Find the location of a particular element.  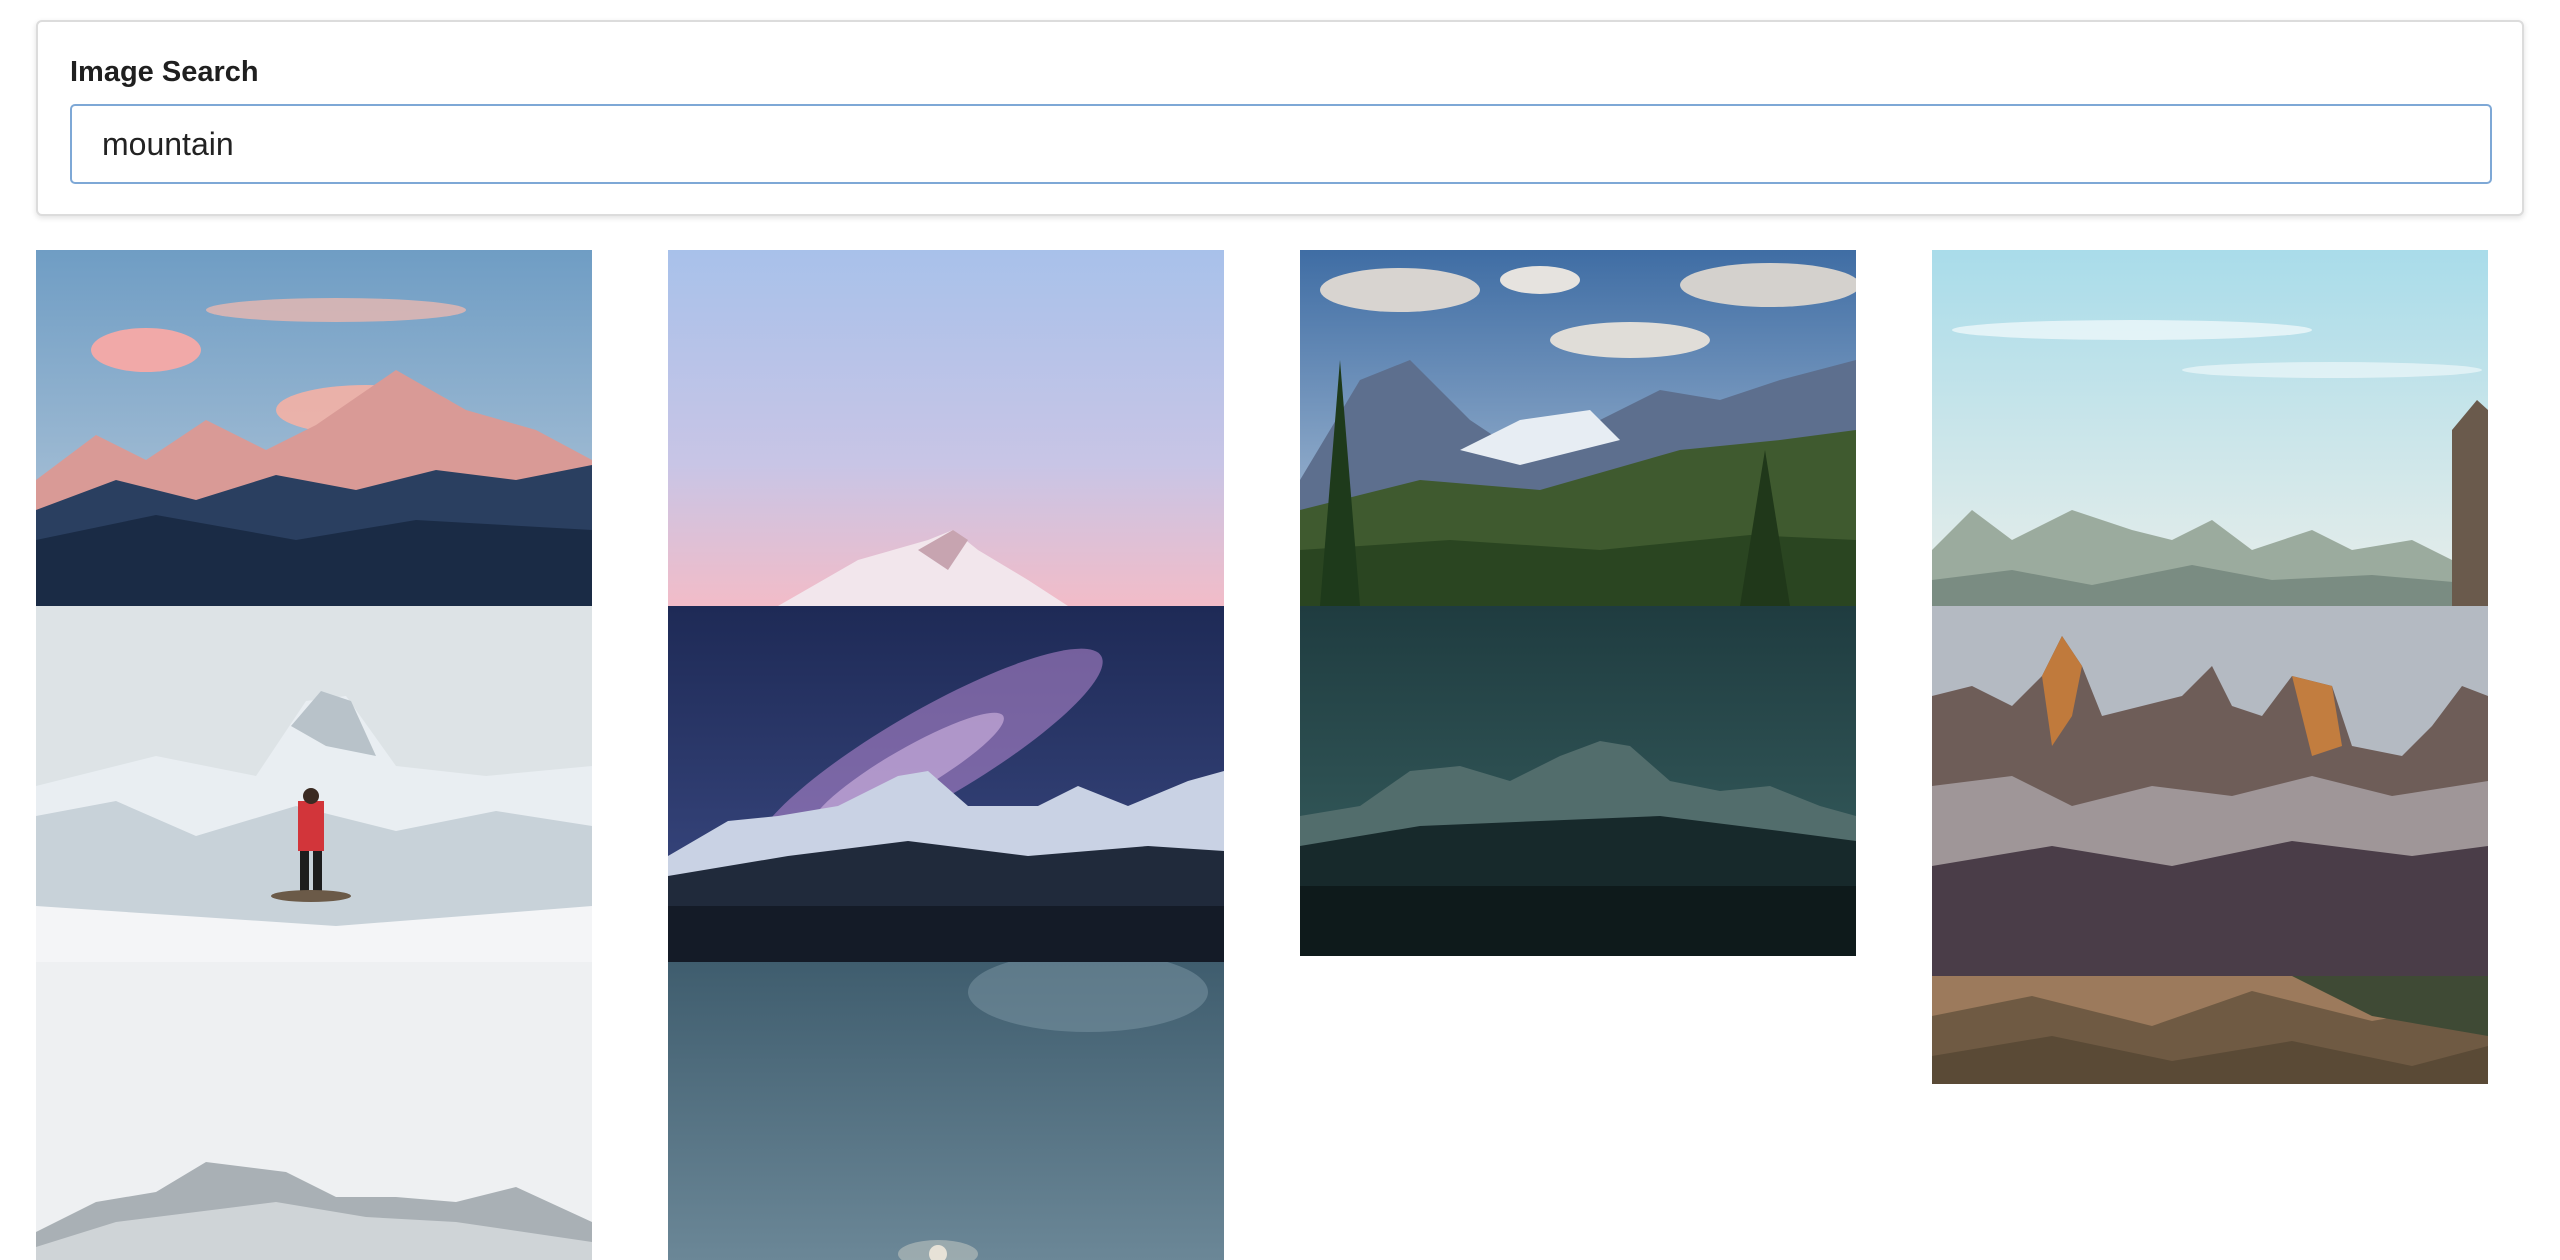

search-title: Image Search is located at coordinates (164, 72).